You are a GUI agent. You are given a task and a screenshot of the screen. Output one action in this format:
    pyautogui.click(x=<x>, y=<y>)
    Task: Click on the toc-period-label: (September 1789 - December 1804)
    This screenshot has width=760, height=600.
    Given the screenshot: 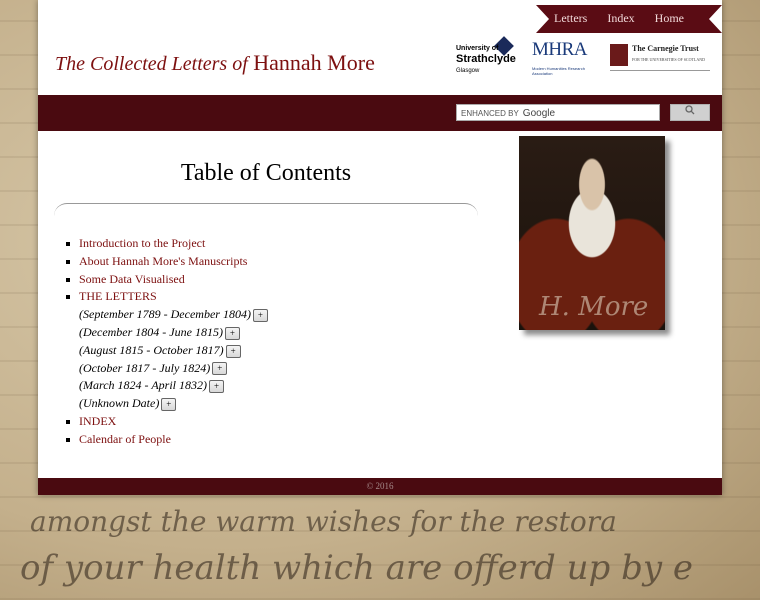 What is the action you would take?
    pyautogui.click(x=165, y=314)
    